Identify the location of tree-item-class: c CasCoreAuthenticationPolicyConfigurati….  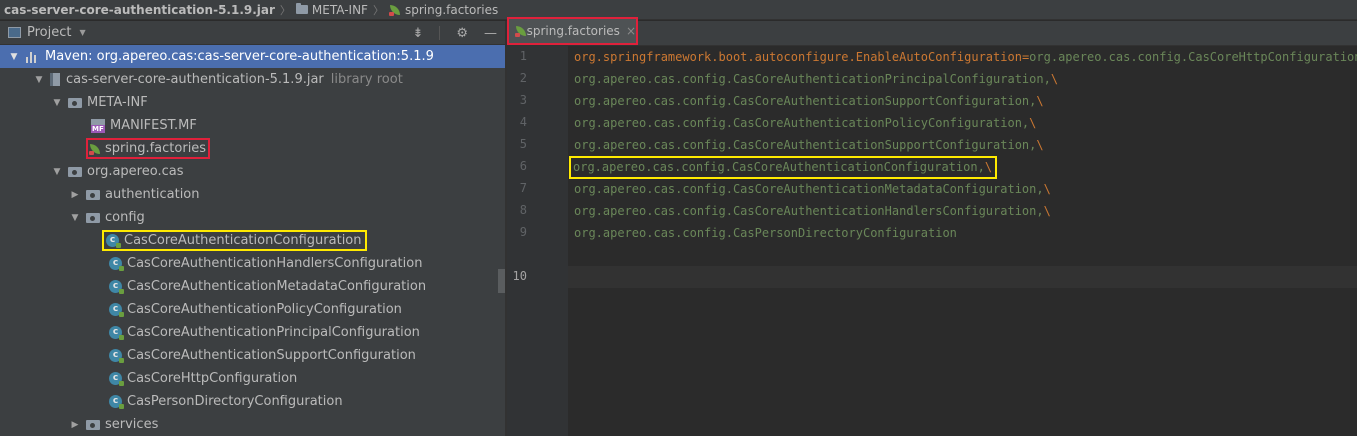
(252, 309).